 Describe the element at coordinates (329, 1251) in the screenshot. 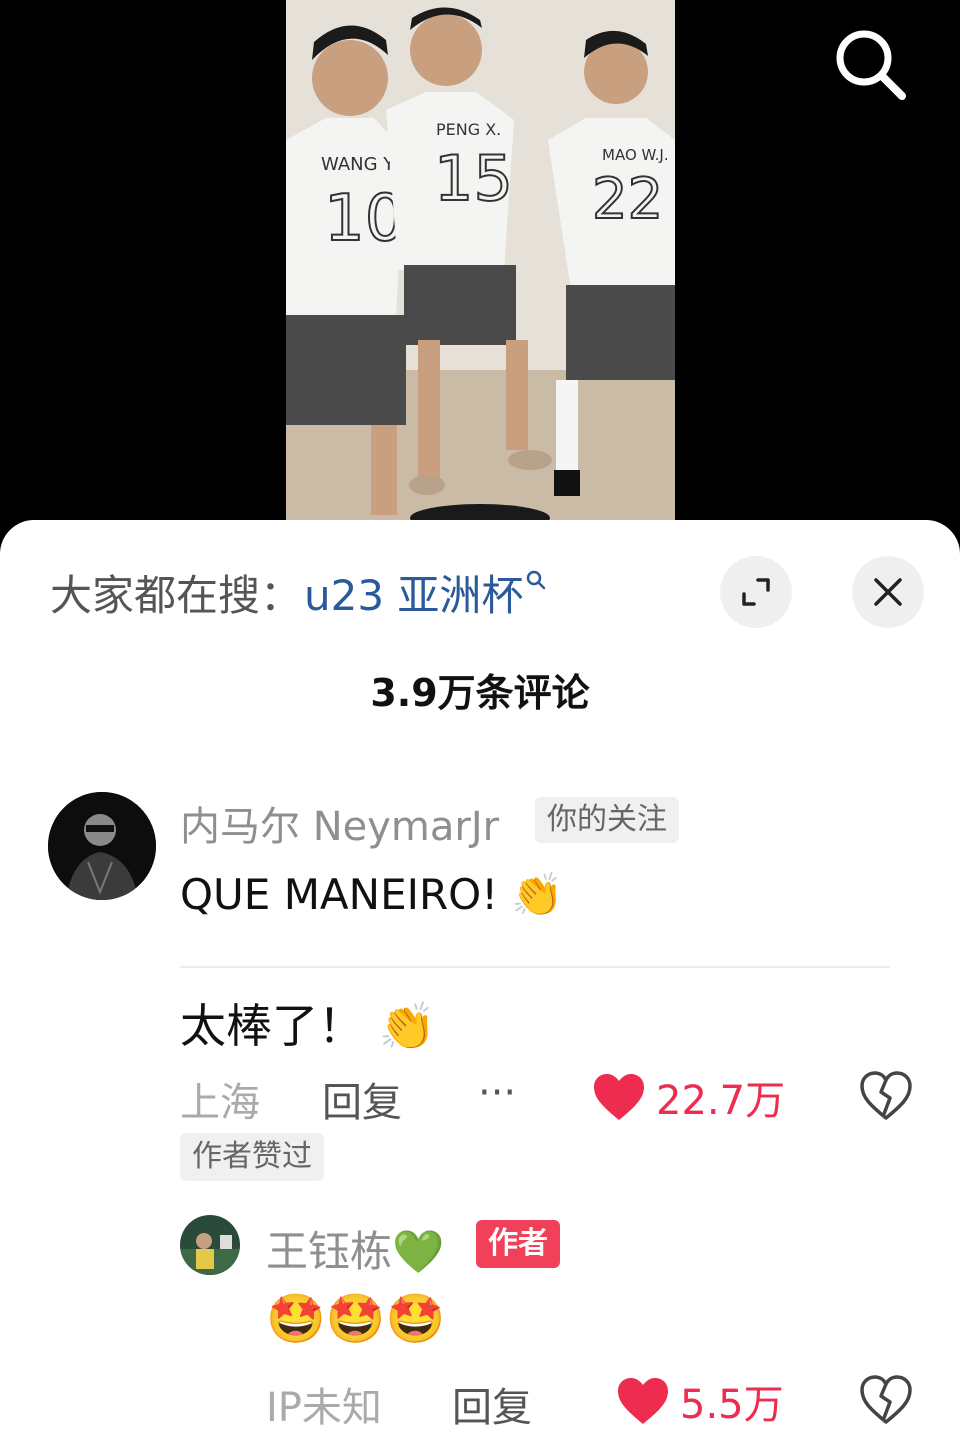

I see `reply-author-name: 王钰栋` at that location.